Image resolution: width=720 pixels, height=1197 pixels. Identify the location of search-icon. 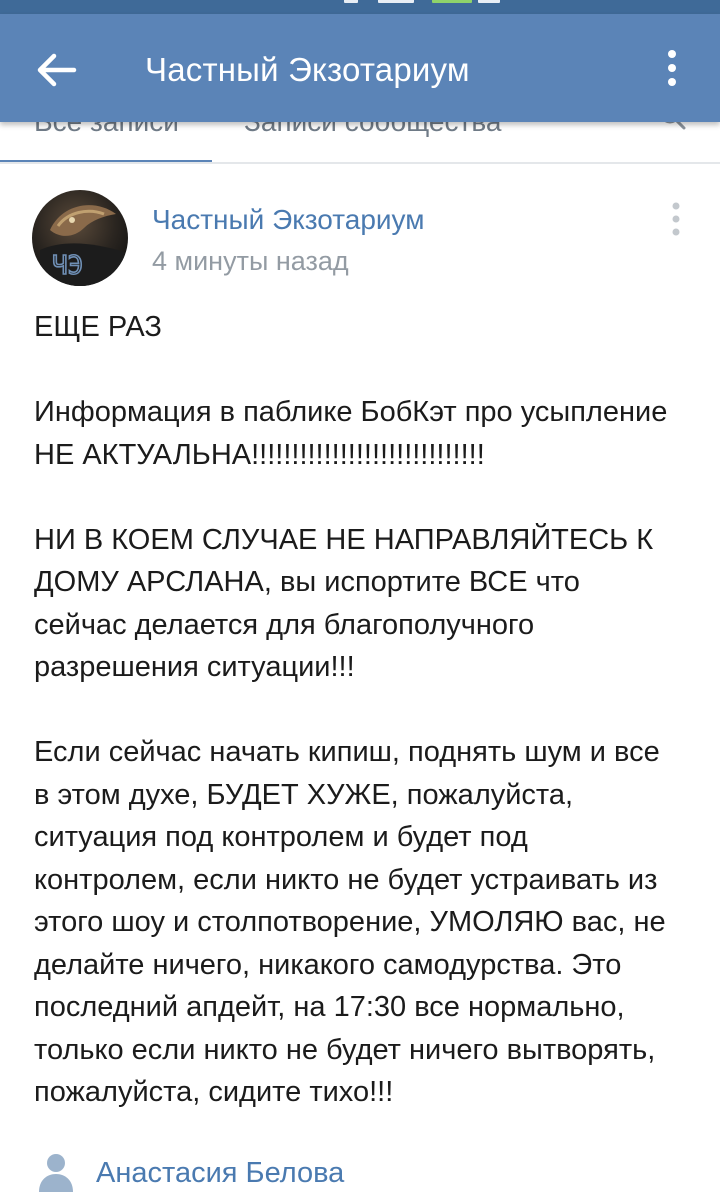
(675, 126).